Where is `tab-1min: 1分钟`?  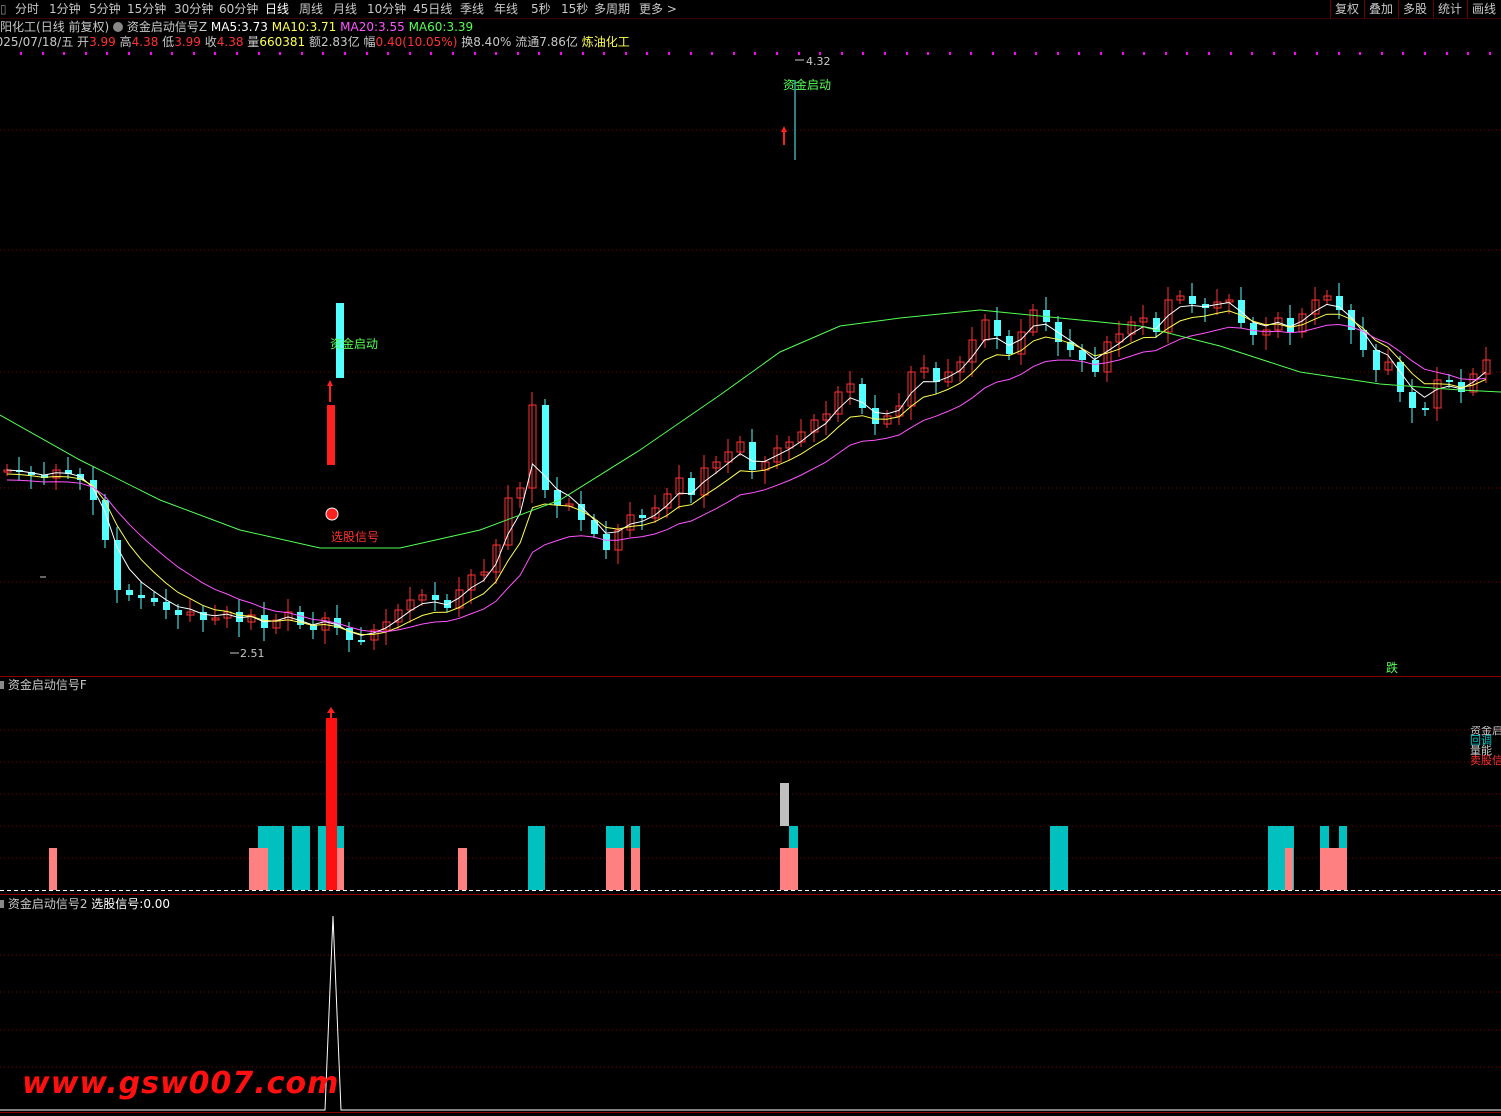
tab-1min: 1分钟 is located at coordinates (65, 9).